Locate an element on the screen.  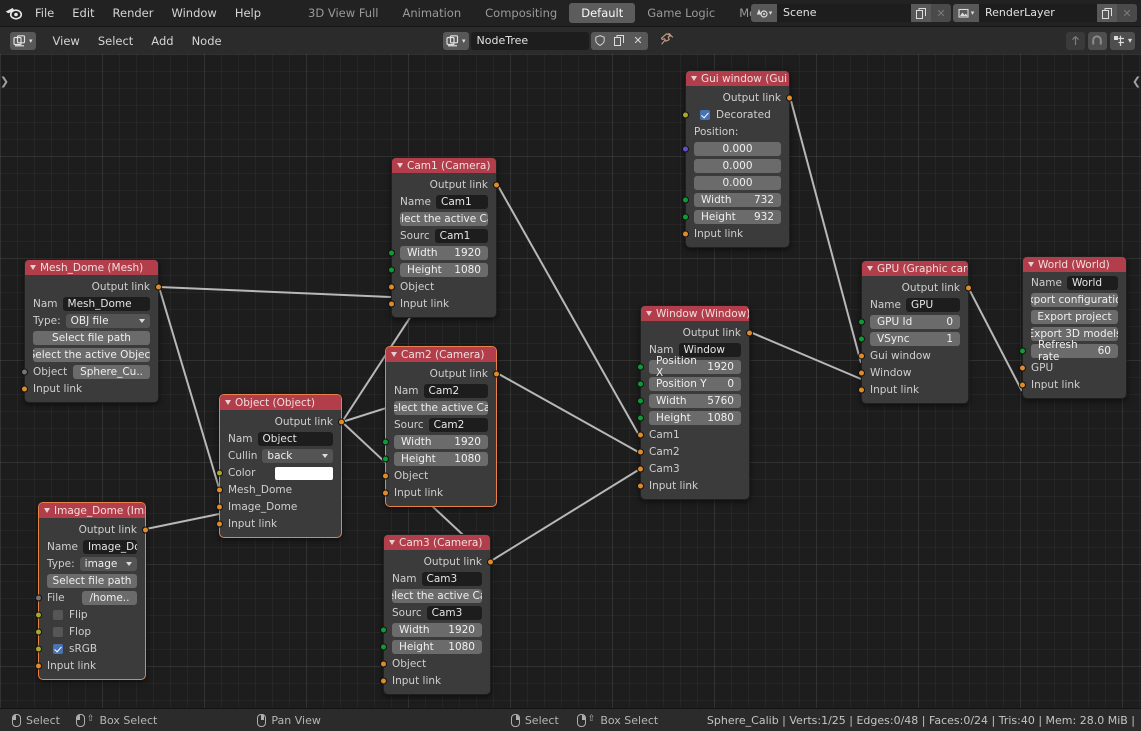
number-field: Width 732 is located at coordinates (737, 200).